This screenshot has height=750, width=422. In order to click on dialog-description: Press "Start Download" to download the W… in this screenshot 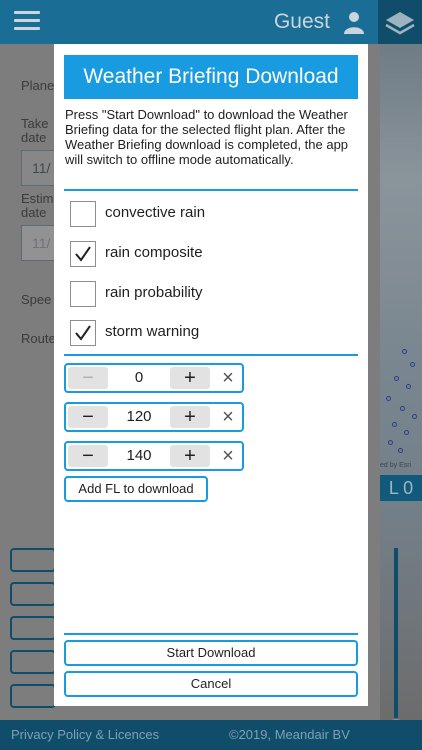, I will do `click(207, 137)`.